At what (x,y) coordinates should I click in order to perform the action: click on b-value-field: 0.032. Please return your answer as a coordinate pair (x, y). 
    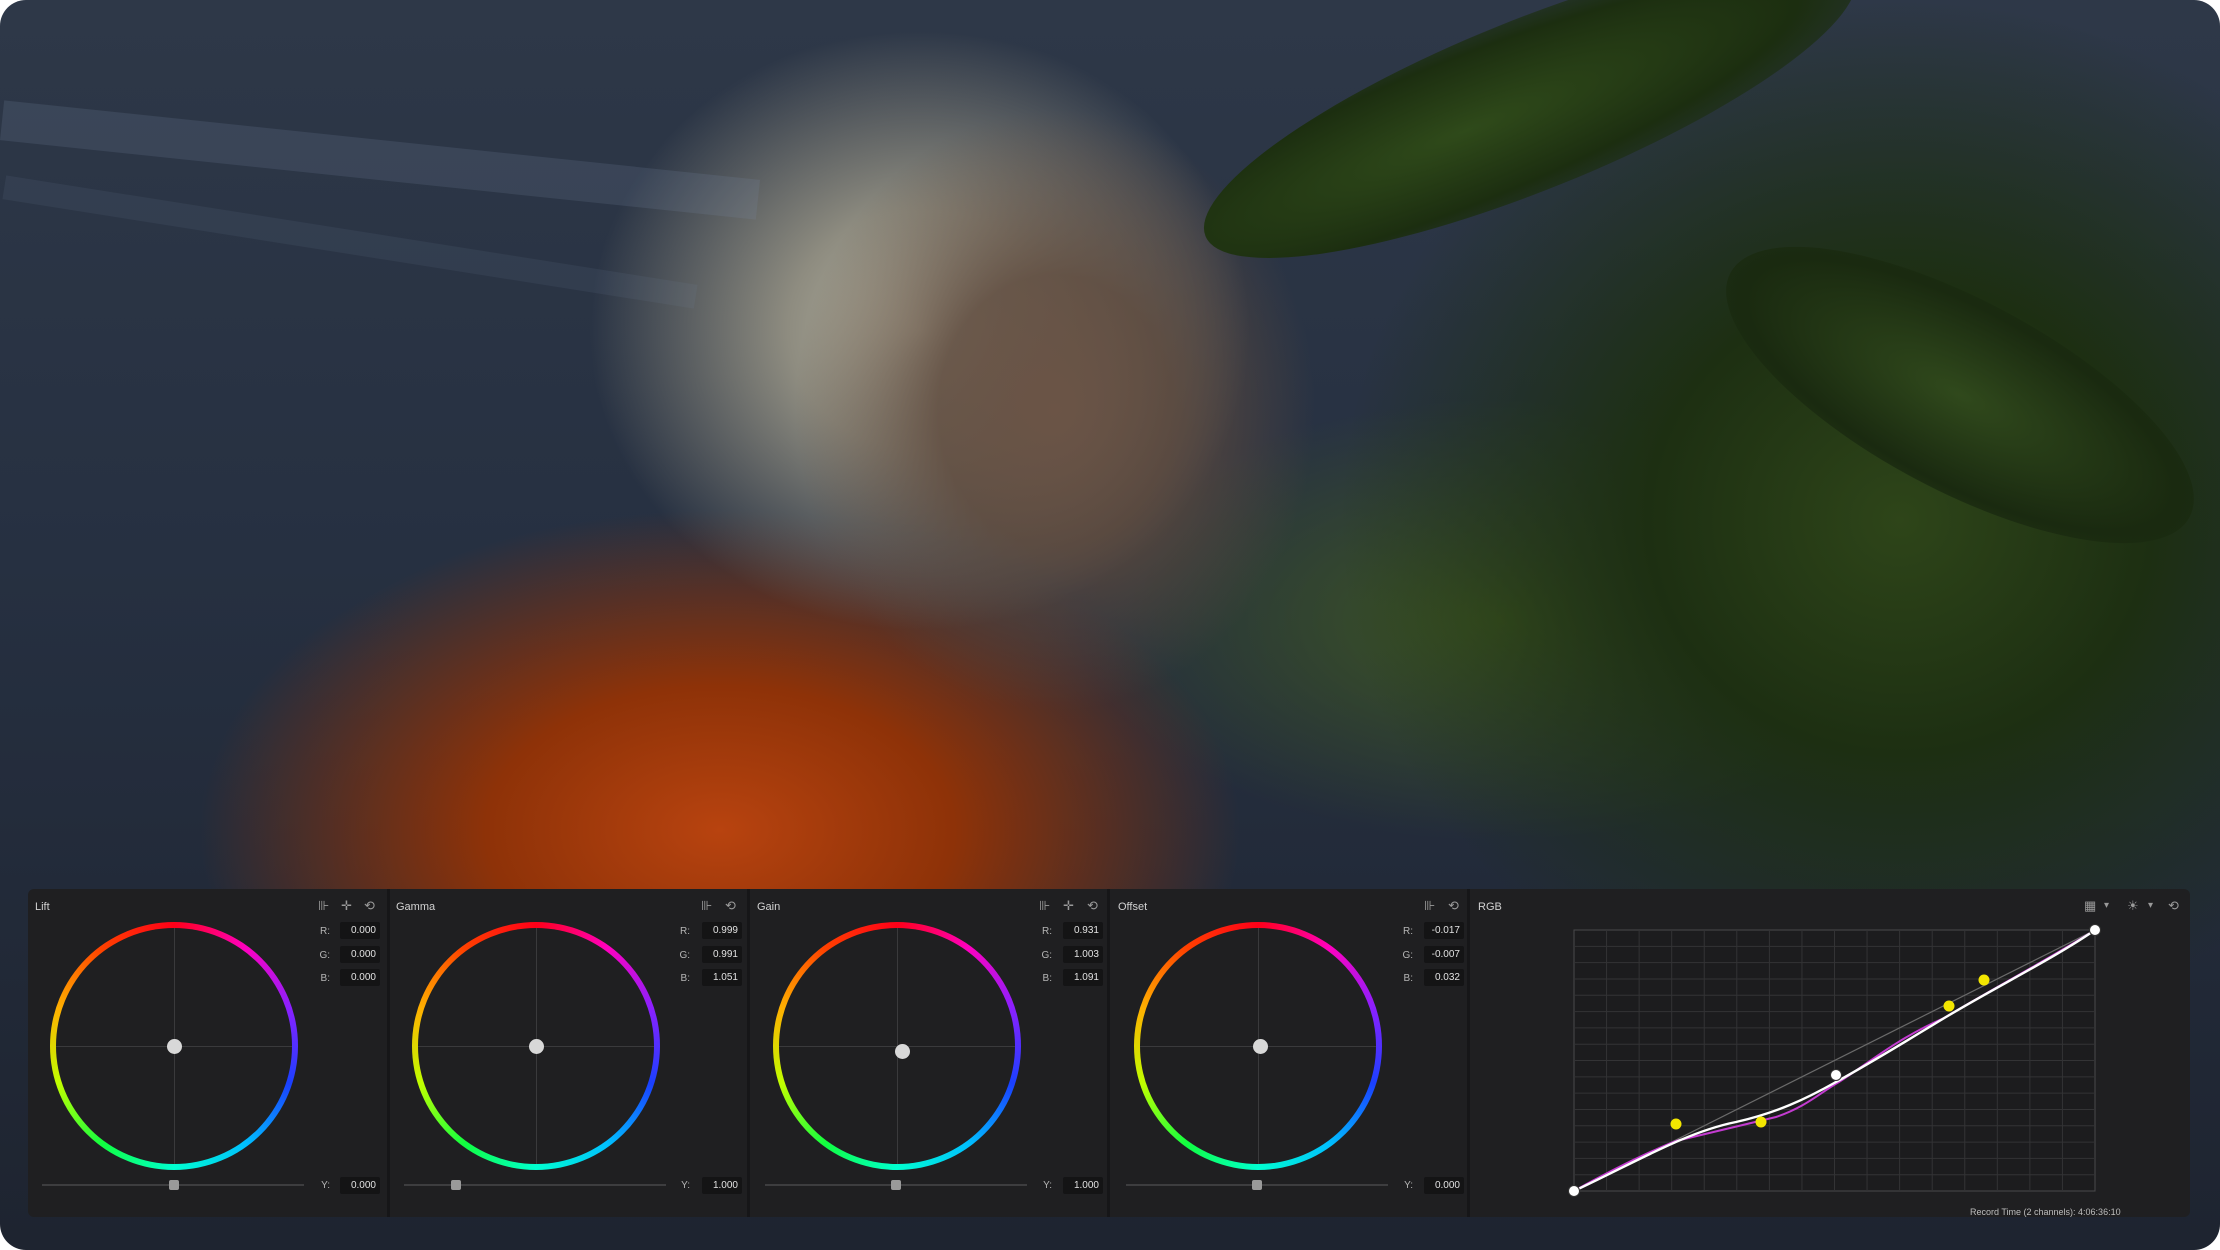
    Looking at the image, I should click on (1444, 977).